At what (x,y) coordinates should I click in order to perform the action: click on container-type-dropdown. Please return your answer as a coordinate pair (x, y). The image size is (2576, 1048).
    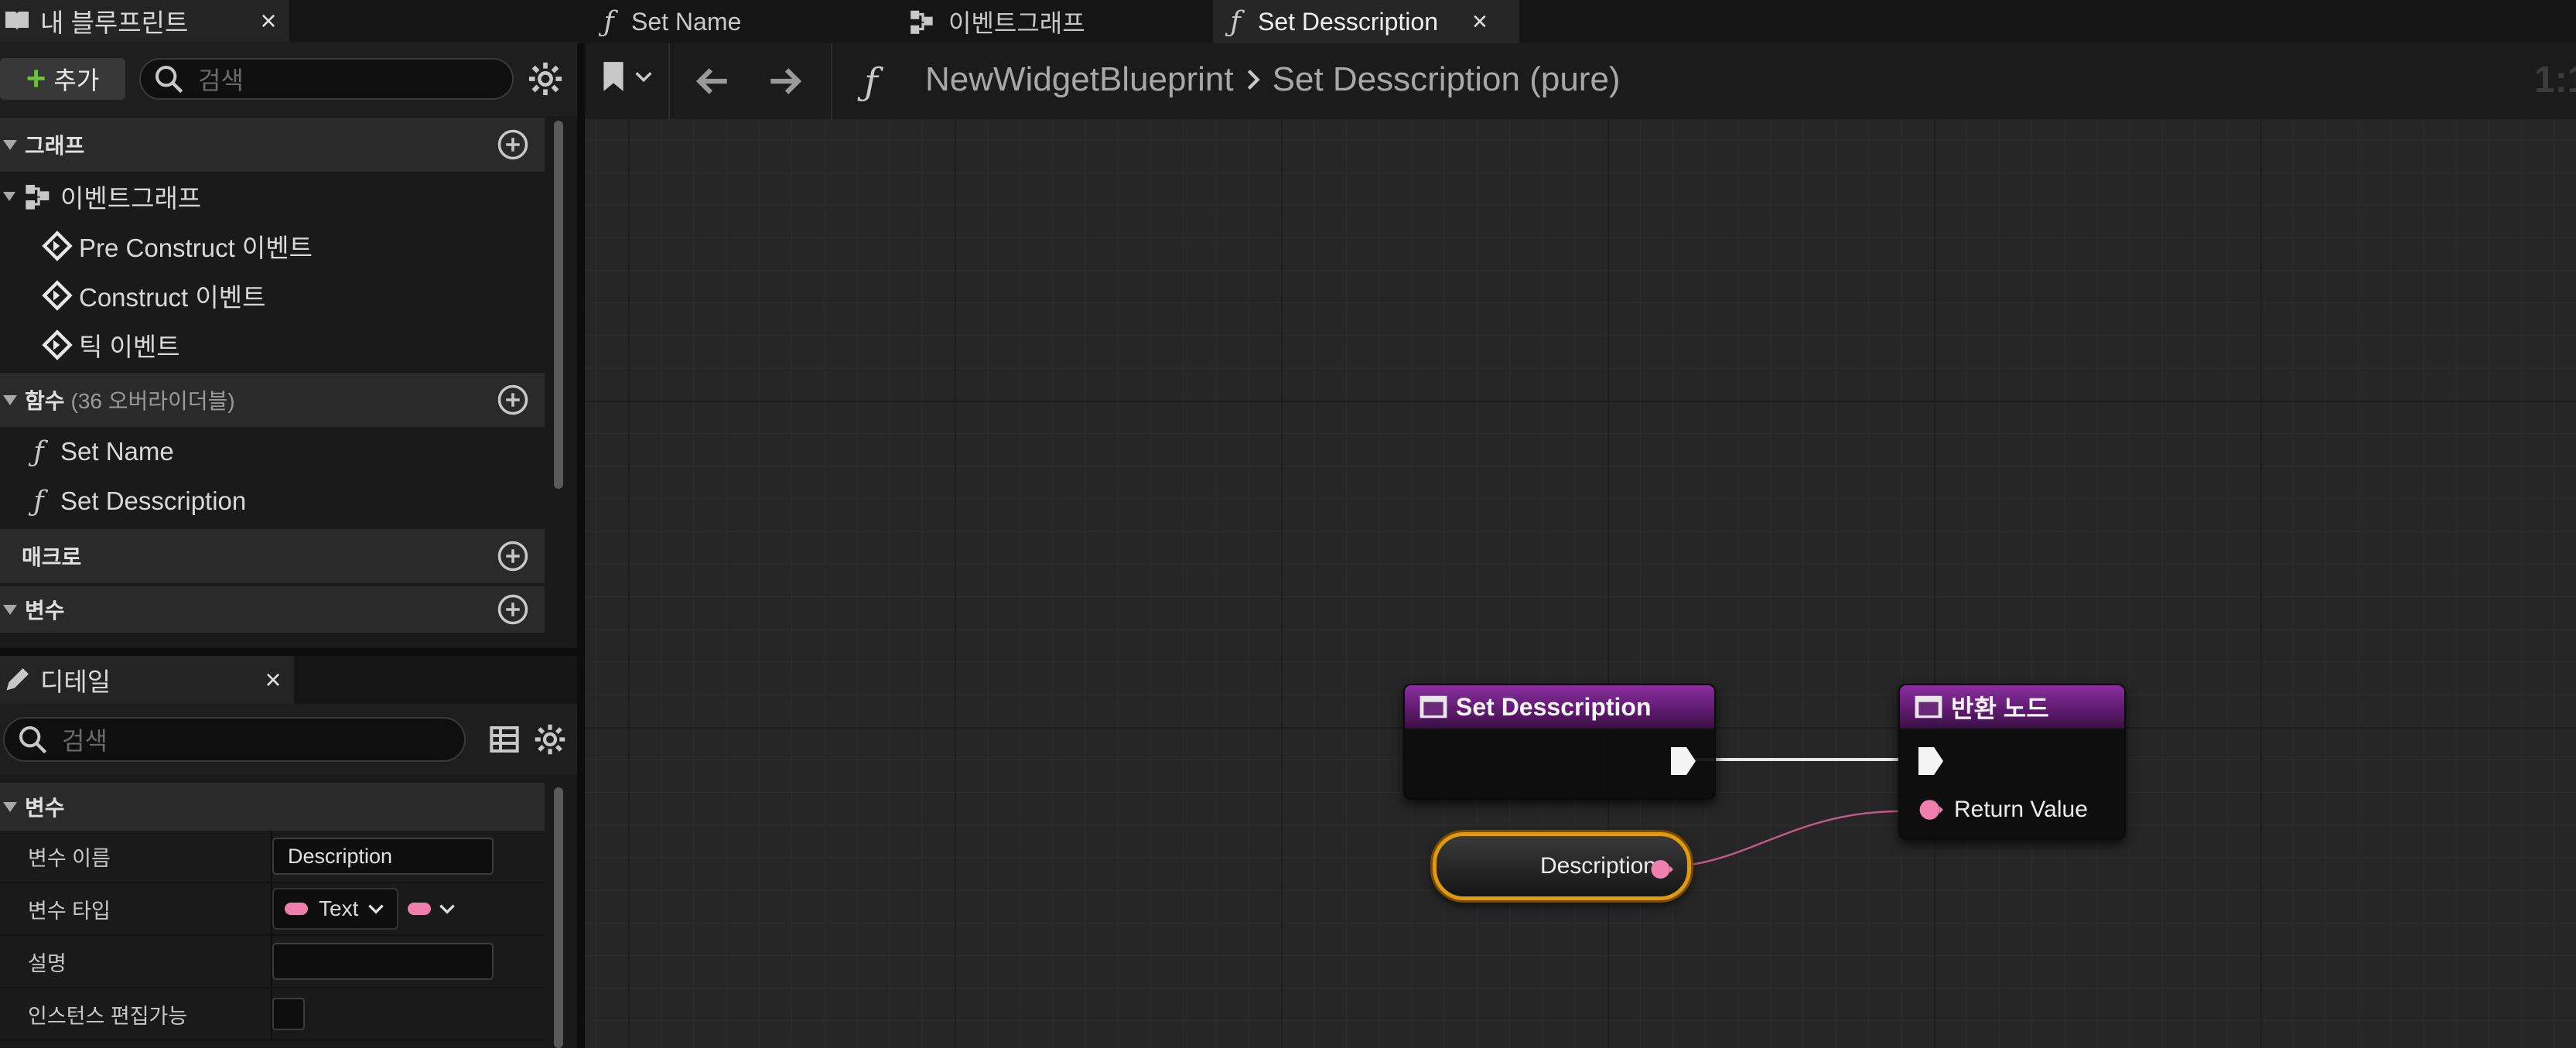
    Looking at the image, I should click on (432, 909).